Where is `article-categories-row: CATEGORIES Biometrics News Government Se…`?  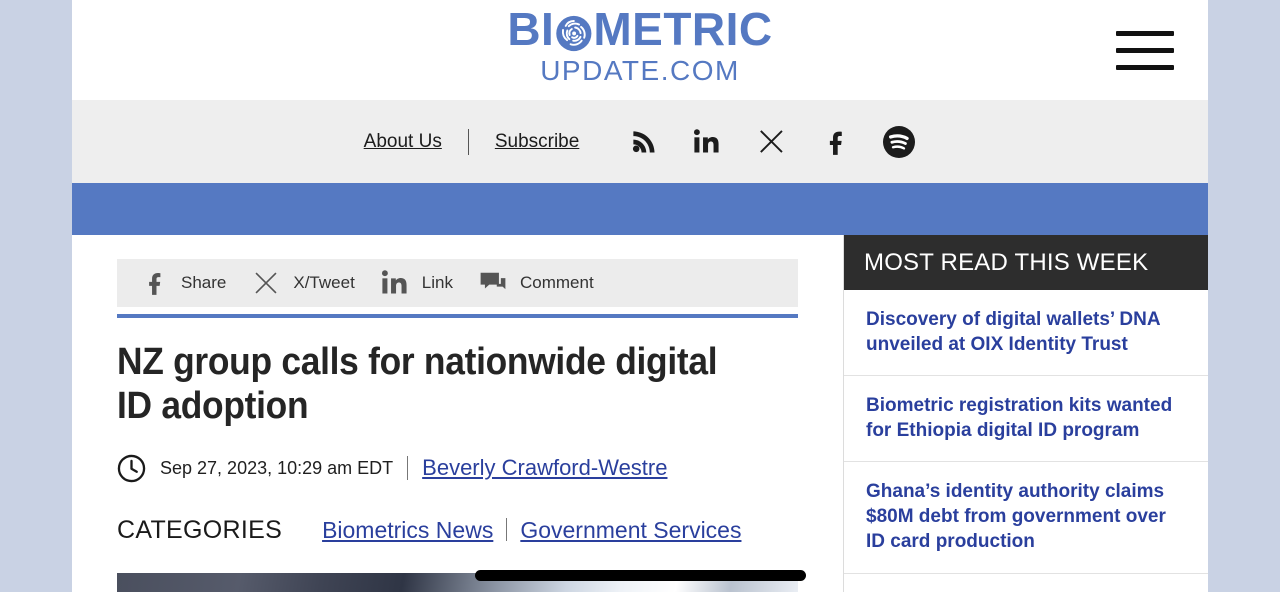 article-categories-row: CATEGORIES Biometrics News Government Se… is located at coordinates (480, 530).